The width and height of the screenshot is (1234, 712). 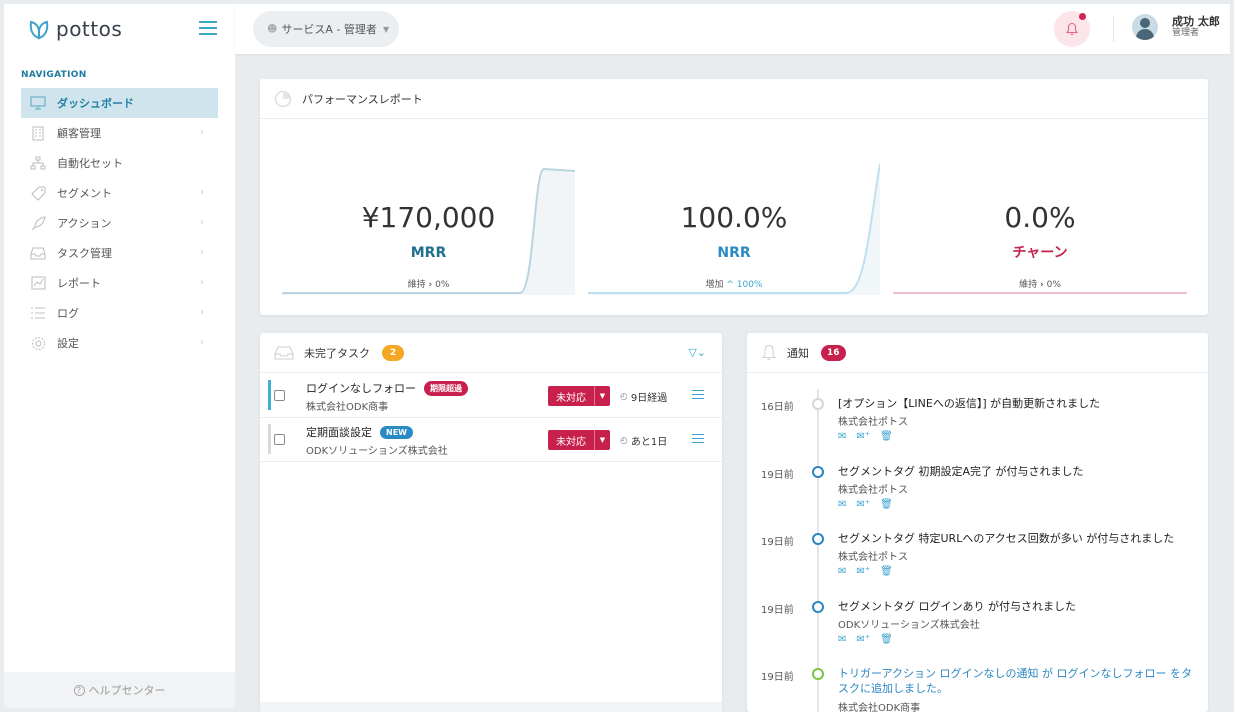 What do you see at coordinates (1042, 285) in the screenshot?
I see `metric-sub-arrow: ›` at bounding box center [1042, 285].